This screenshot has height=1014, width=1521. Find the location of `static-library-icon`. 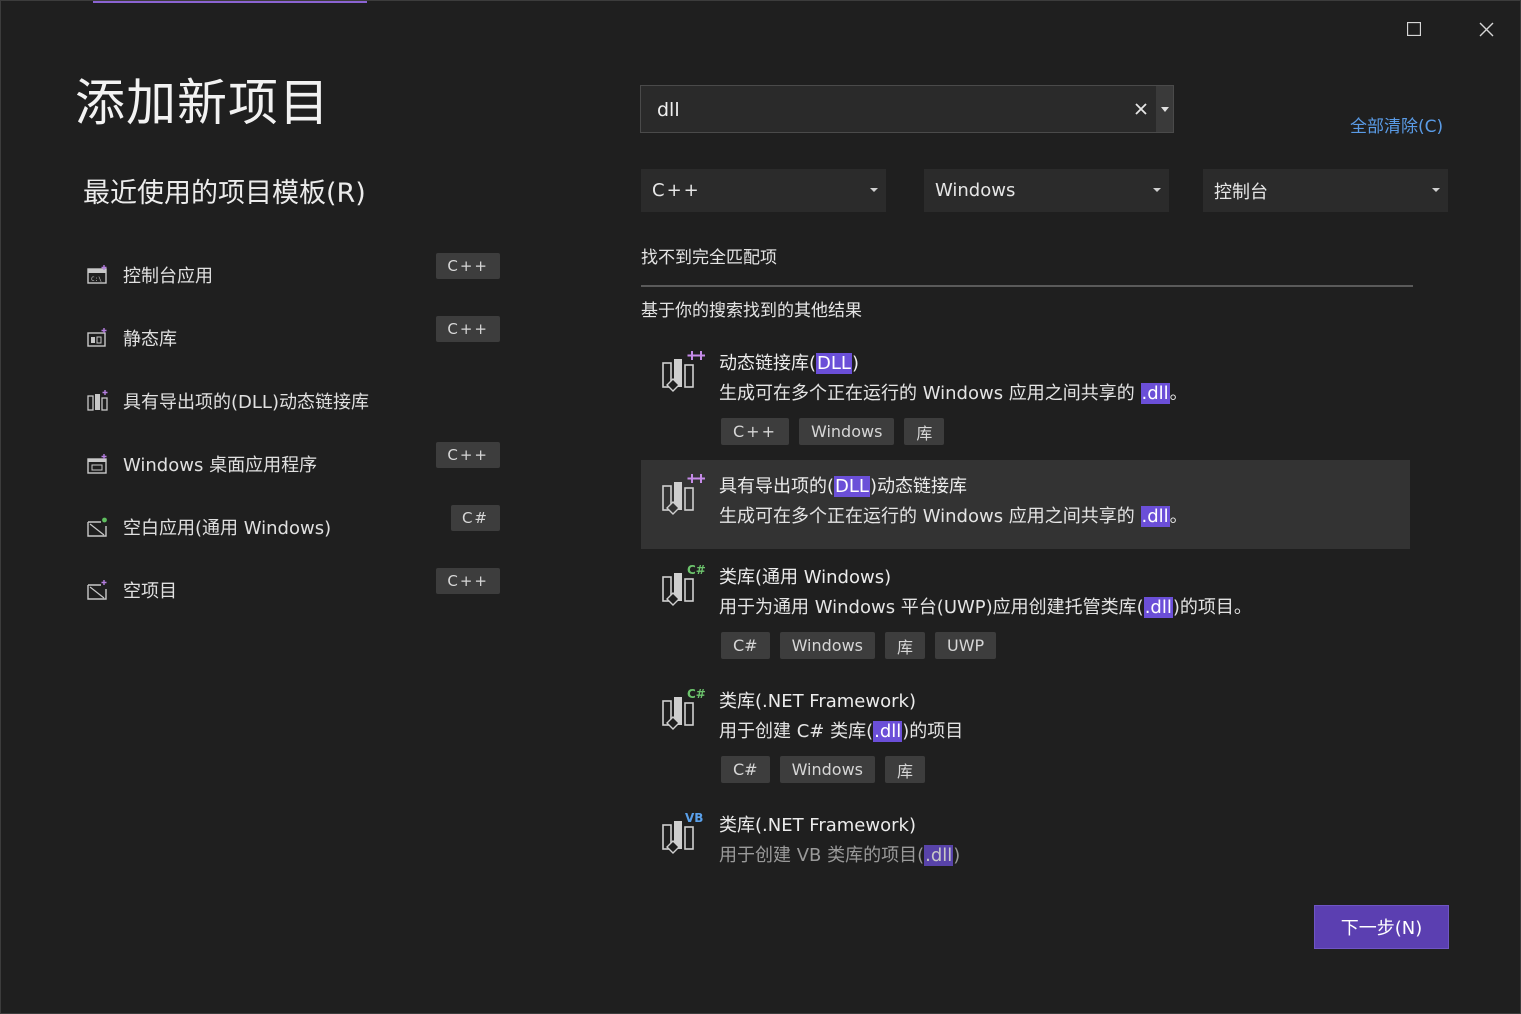

static-library-icon is located at coordinates (98, 338).